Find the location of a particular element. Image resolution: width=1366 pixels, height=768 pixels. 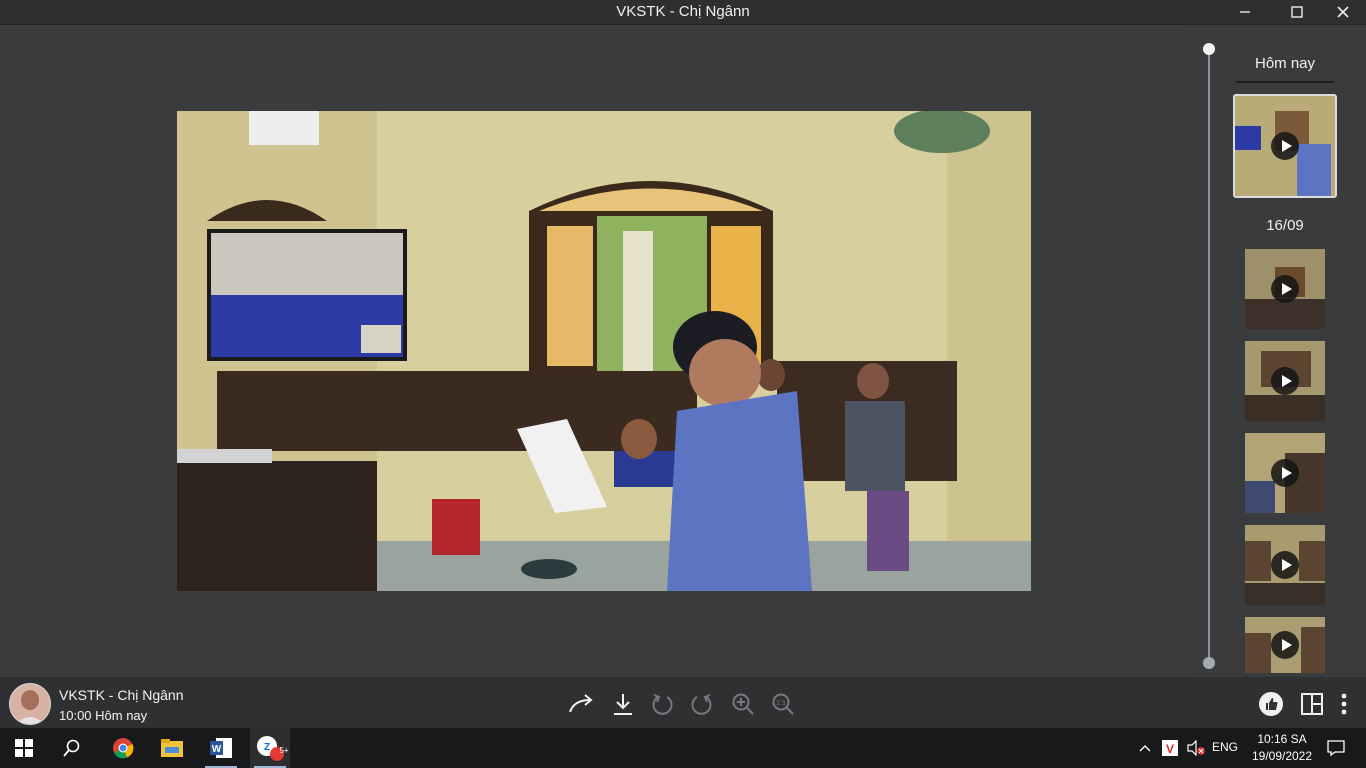

rotate-right-icon is located at coordinates (701, 704).